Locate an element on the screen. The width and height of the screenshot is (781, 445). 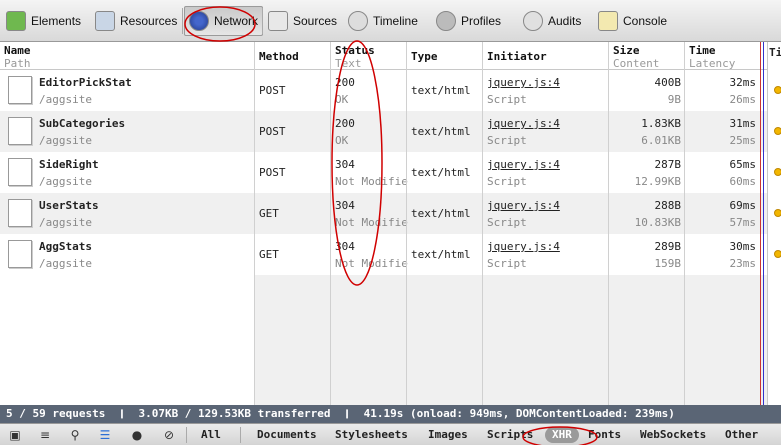
elements-icon is located at coordinates (16, 21).